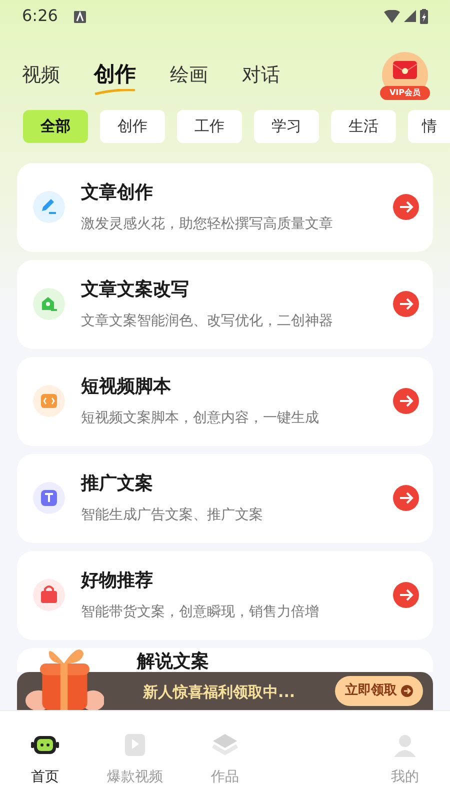  What do you see at coordinates (200, 612) in the screenshot?
I see `tool-description: 智能带货文案，创意瞬现，销售力倍增` at bounding box center [200, 612].